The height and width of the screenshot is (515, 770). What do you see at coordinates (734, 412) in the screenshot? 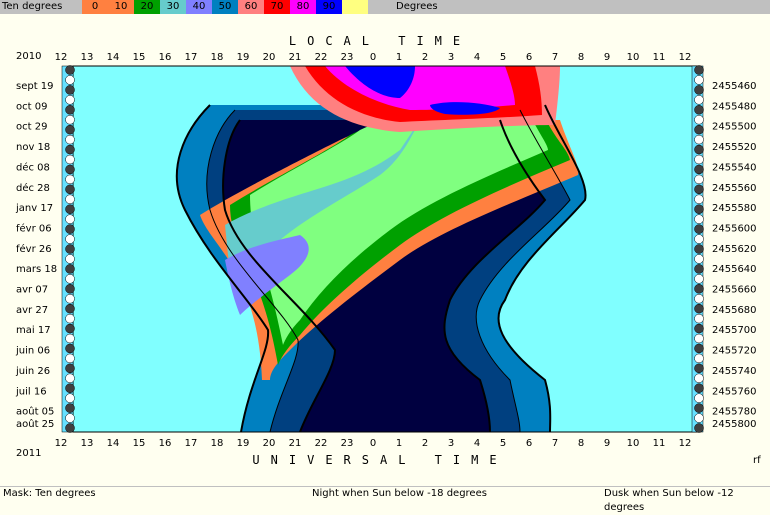
I see `julian-day-label: 2455780` at bounding box center [734, 412].